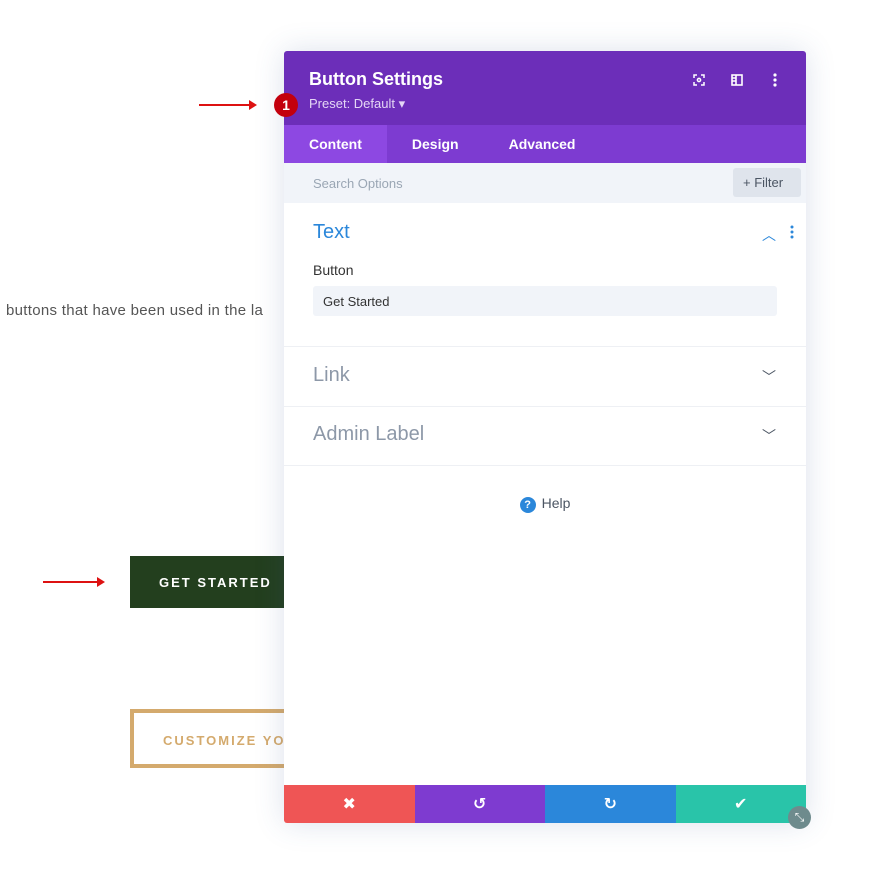 This screenshot has height=873, width=880. Describe the element at coordinates (610, 804) in the screenshot. I see `redo-button: ↻` at that location.